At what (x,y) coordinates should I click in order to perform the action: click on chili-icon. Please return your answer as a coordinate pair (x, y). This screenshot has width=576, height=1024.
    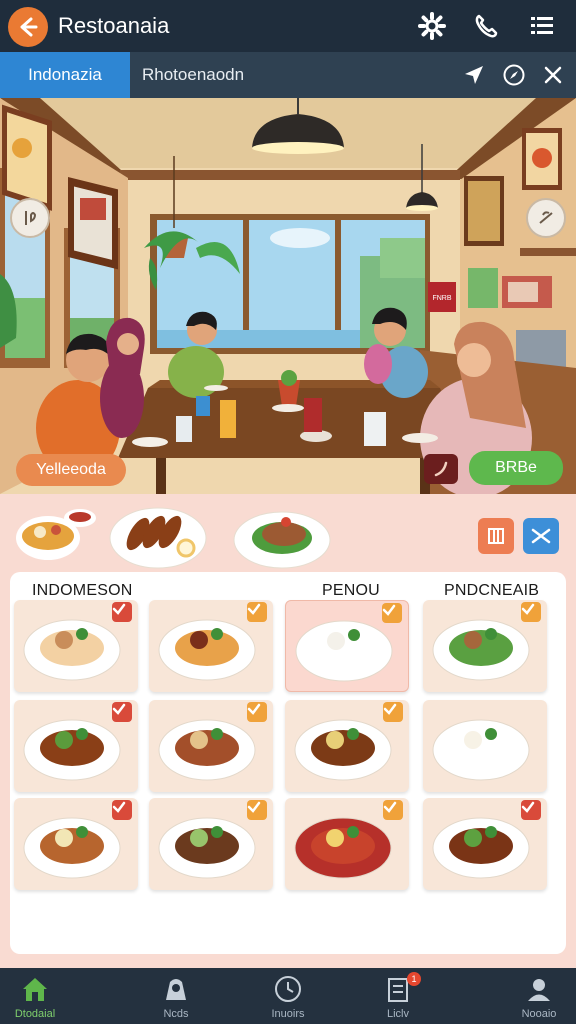
    Looking at the image, I should click on (441, 469).